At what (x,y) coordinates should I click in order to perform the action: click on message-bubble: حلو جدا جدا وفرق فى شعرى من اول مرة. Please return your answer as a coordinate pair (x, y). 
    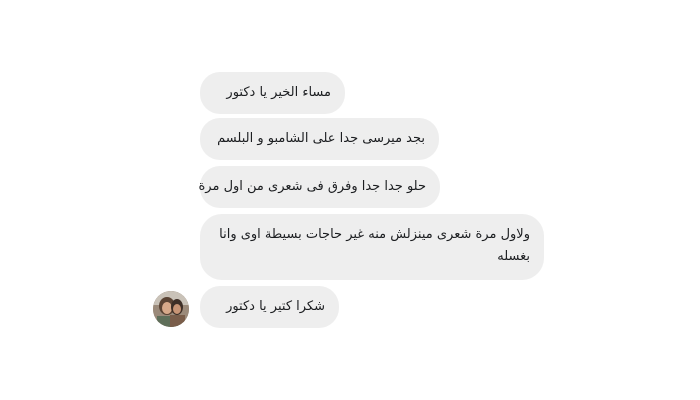
    Looking at the image, I should click on (319, 187).